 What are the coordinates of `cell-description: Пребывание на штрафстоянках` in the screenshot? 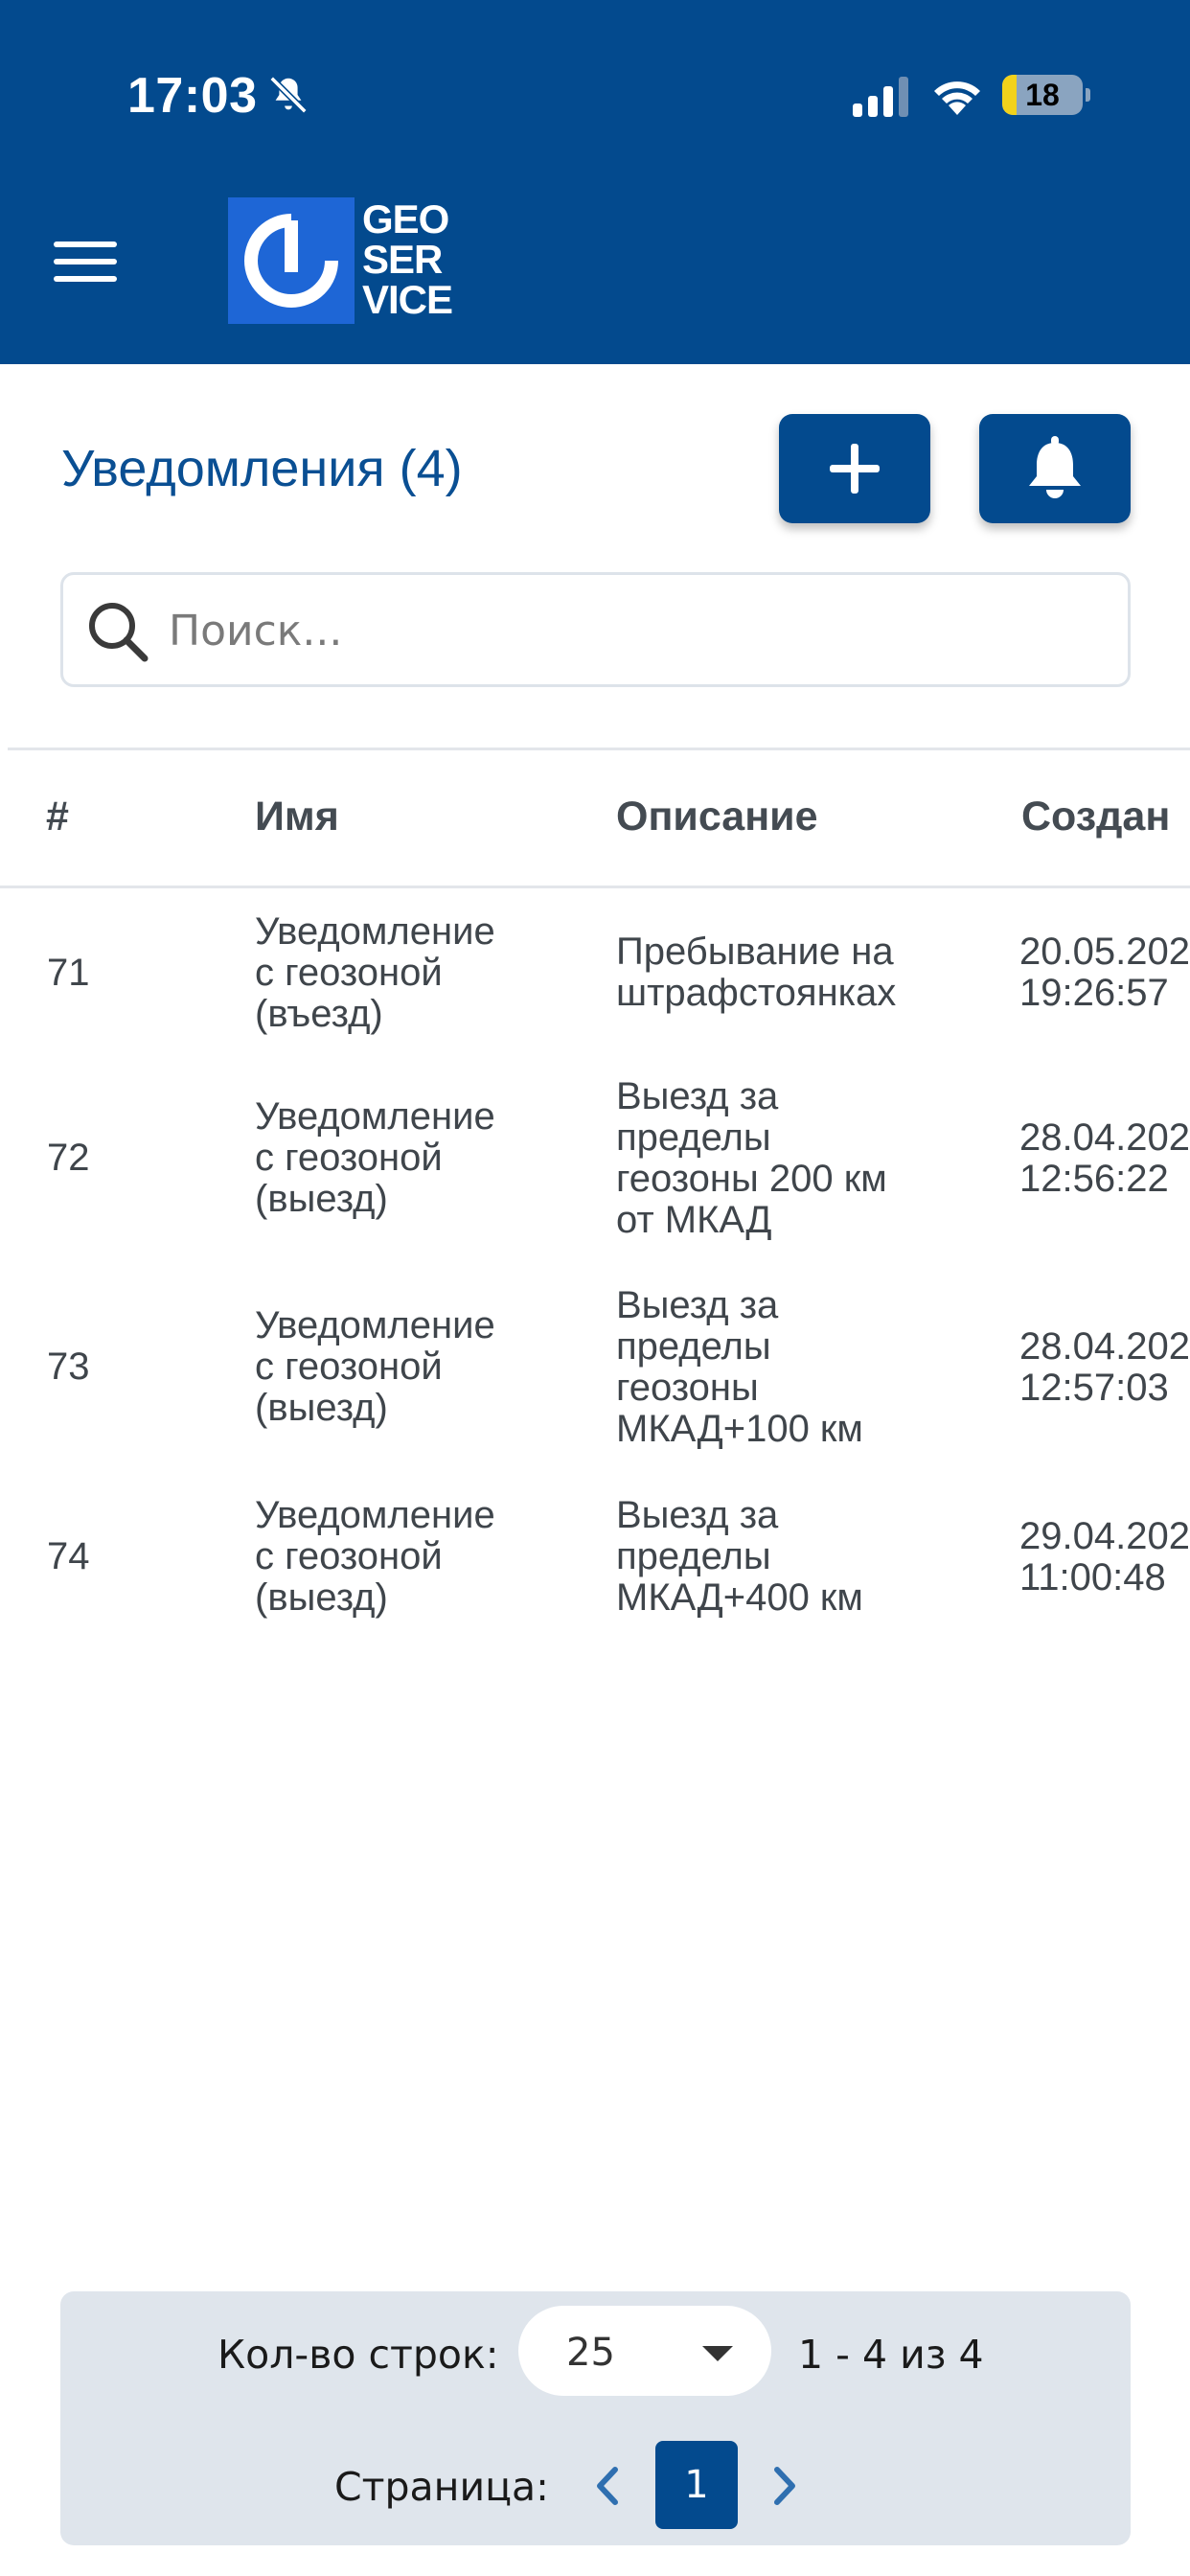 It's located at (798, 973).